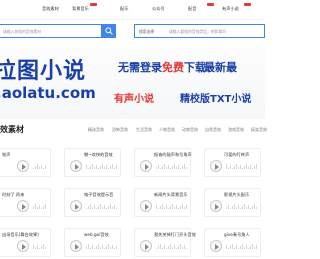  I want to click on secondary-select: 搜索选择, so click(146, 32).